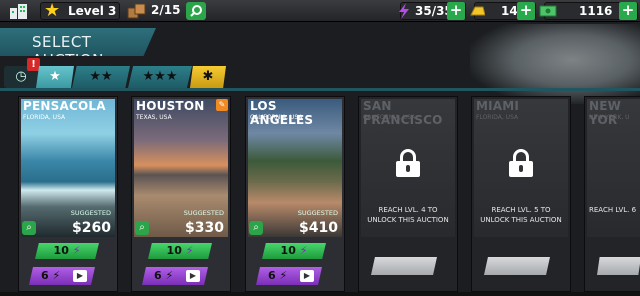 The image size is (640, 296). Describe the element at coordinates (170, 106) in the screenshot. I see `city-name: HOUSTON` at that location.